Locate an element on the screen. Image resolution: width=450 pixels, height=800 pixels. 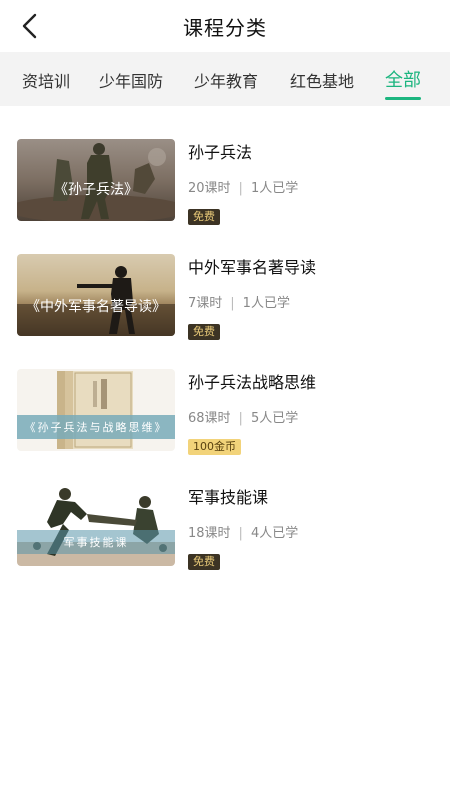
active-tab-indicator is located at coordinates (403, 98).